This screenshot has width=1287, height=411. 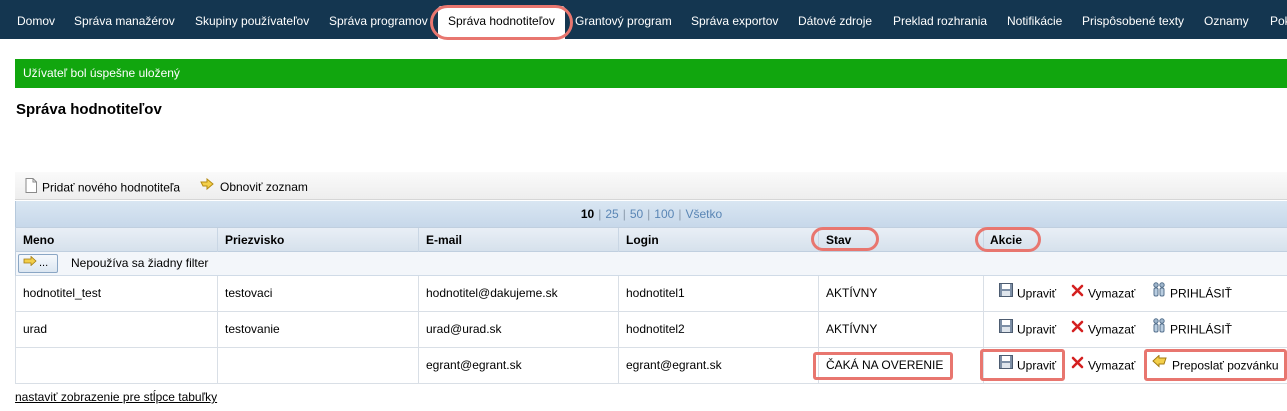 What do you see at coordinates (117, 329) in the screenshot?
I see `cell-meno: urad` at bounding box center [117, 329].